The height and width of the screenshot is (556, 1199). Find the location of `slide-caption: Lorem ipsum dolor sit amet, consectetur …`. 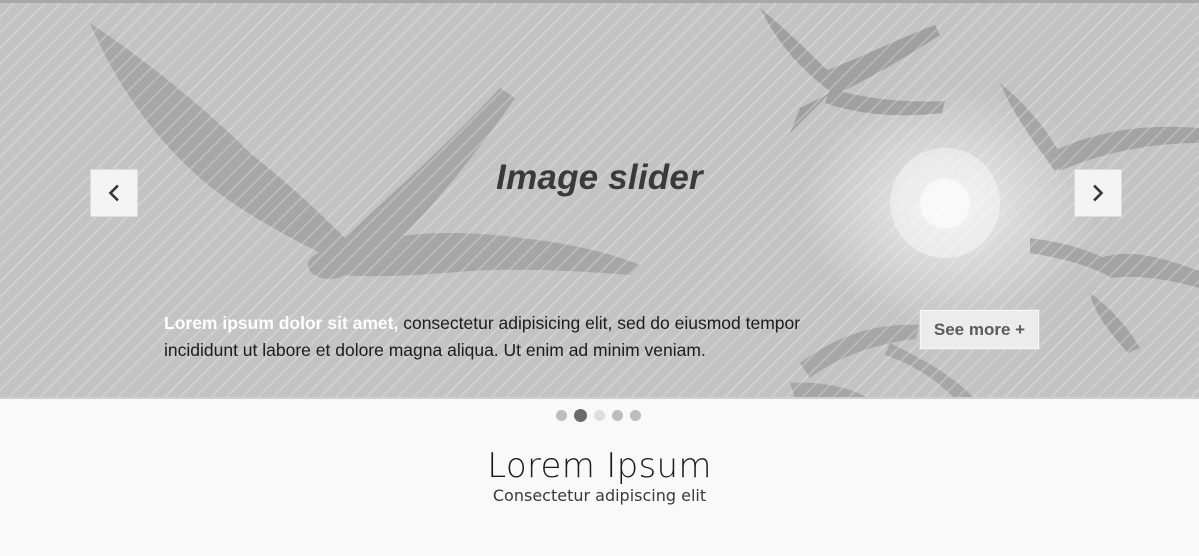

slide-caption: Lorem ipsum dolor sit amet, consectetur … is located at coordinates (504, 337).